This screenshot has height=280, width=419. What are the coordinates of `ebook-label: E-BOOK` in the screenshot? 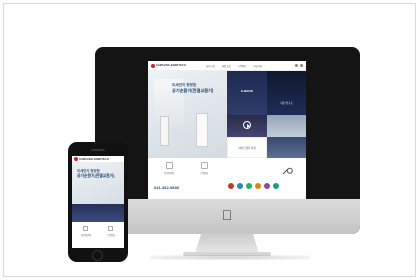 It's located at (247, 91).